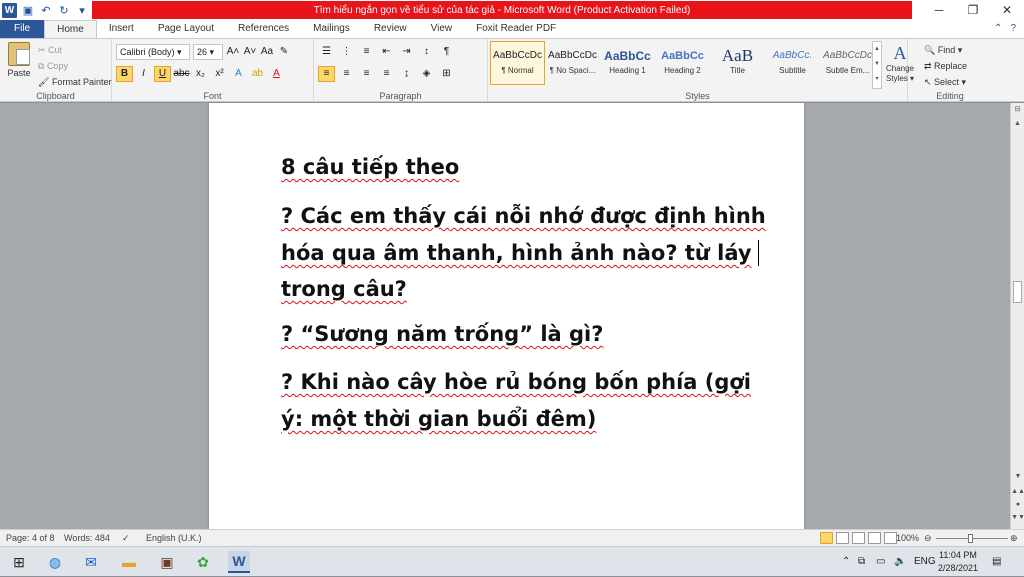 Image resolution: width=1024 pixels, height=577 pixels. I want to click on web-layout-view-button, so click(858, 538).